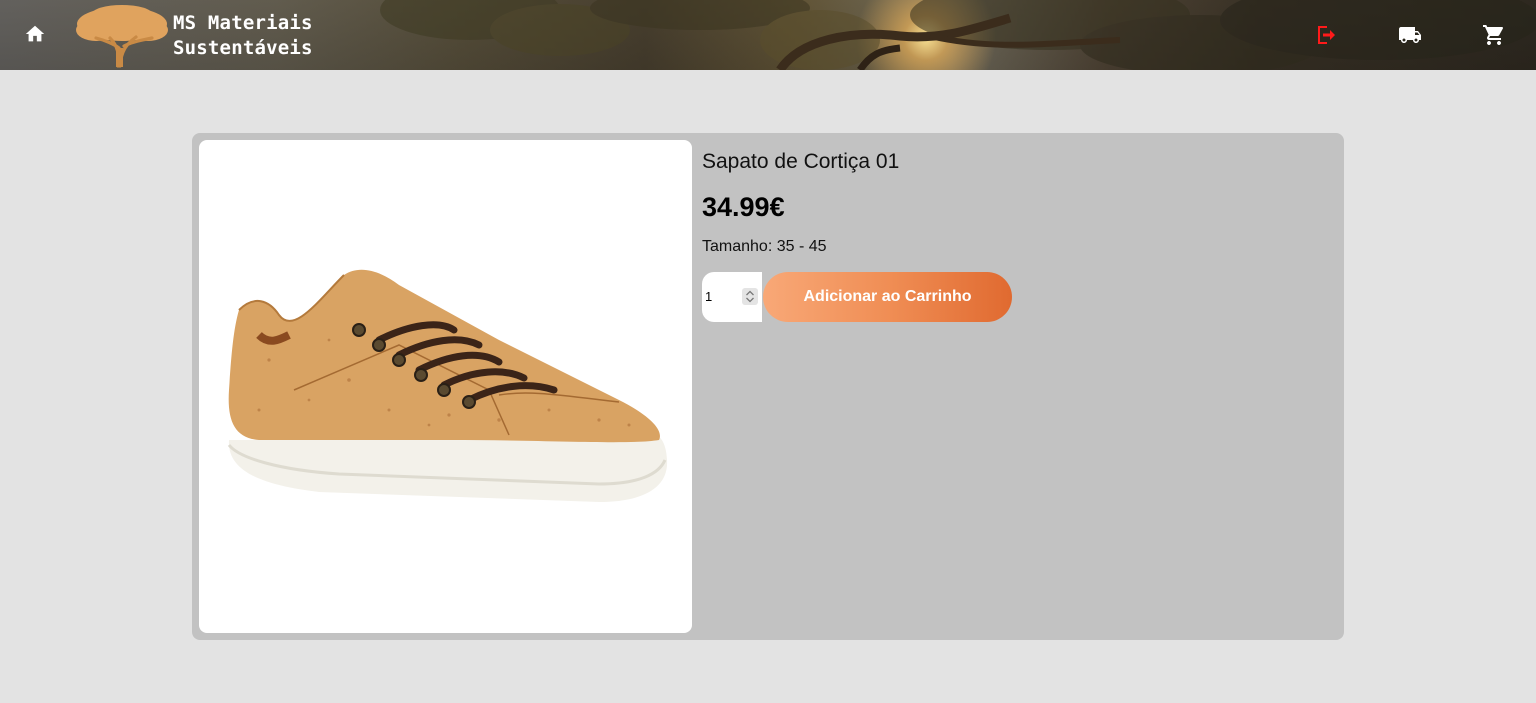  What do you see at coordinates (122, 36) in the screenshot?
I see `logo-tree-icon` at bounding box center [122, 36].